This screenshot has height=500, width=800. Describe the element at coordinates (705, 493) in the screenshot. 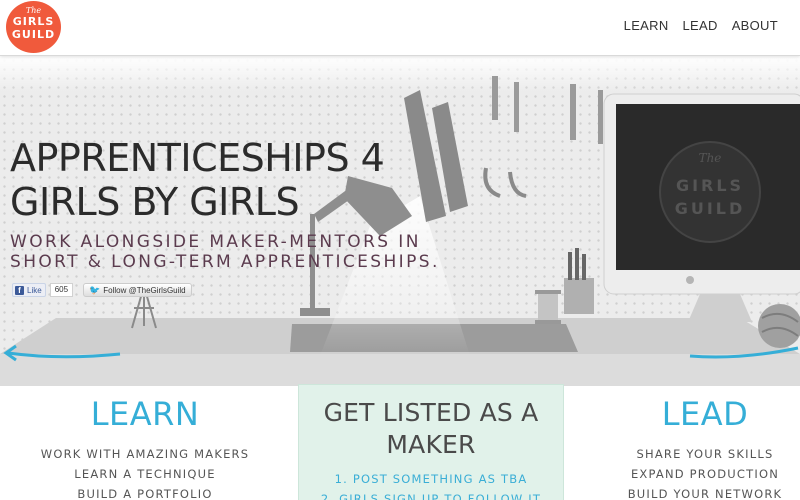

I see `lead-item: BUILD YOUR NETWORK` at that location.